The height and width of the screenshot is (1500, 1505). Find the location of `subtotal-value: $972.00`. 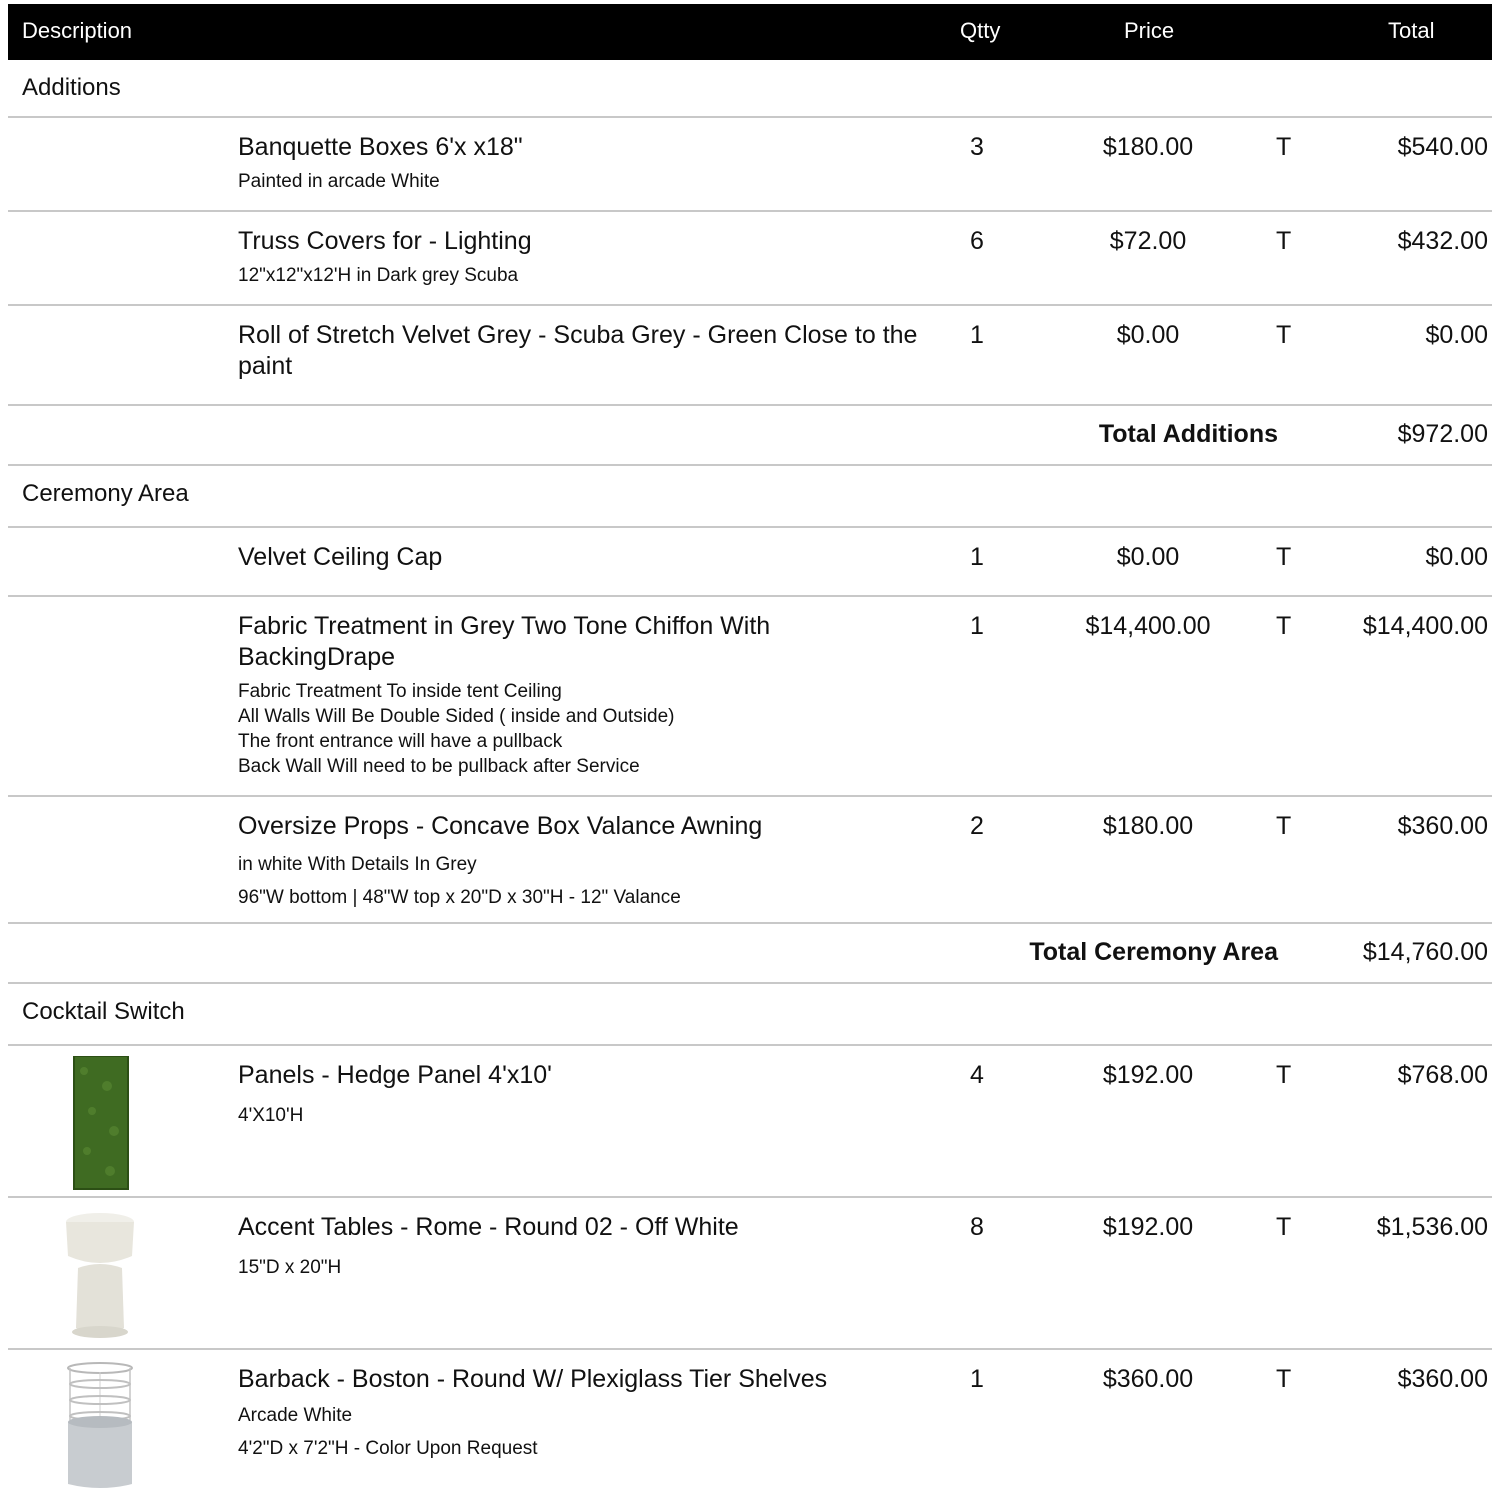

subtotal-value: $972.00 is located at coordinates (1442, 434).